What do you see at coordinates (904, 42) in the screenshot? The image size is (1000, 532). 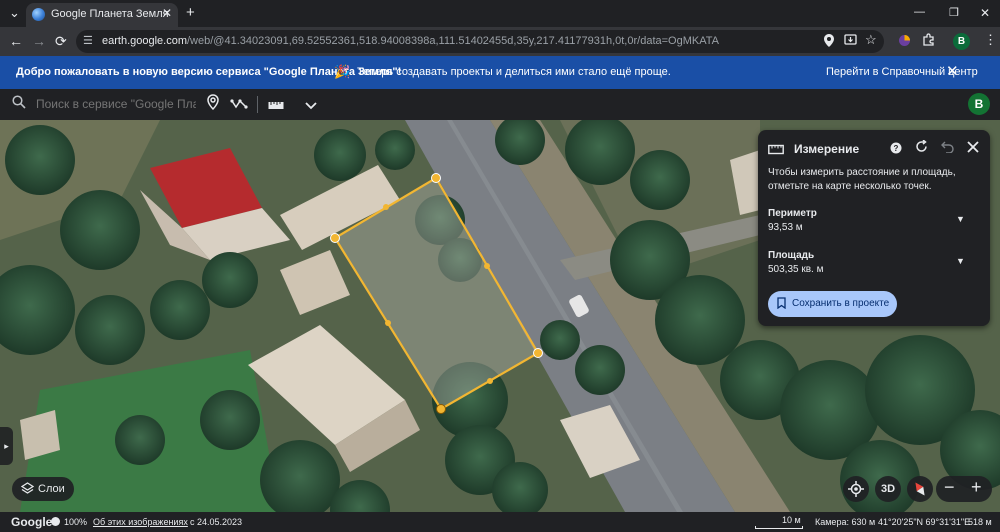 I see `extension-color-icon` at bounding box center [904, 42].